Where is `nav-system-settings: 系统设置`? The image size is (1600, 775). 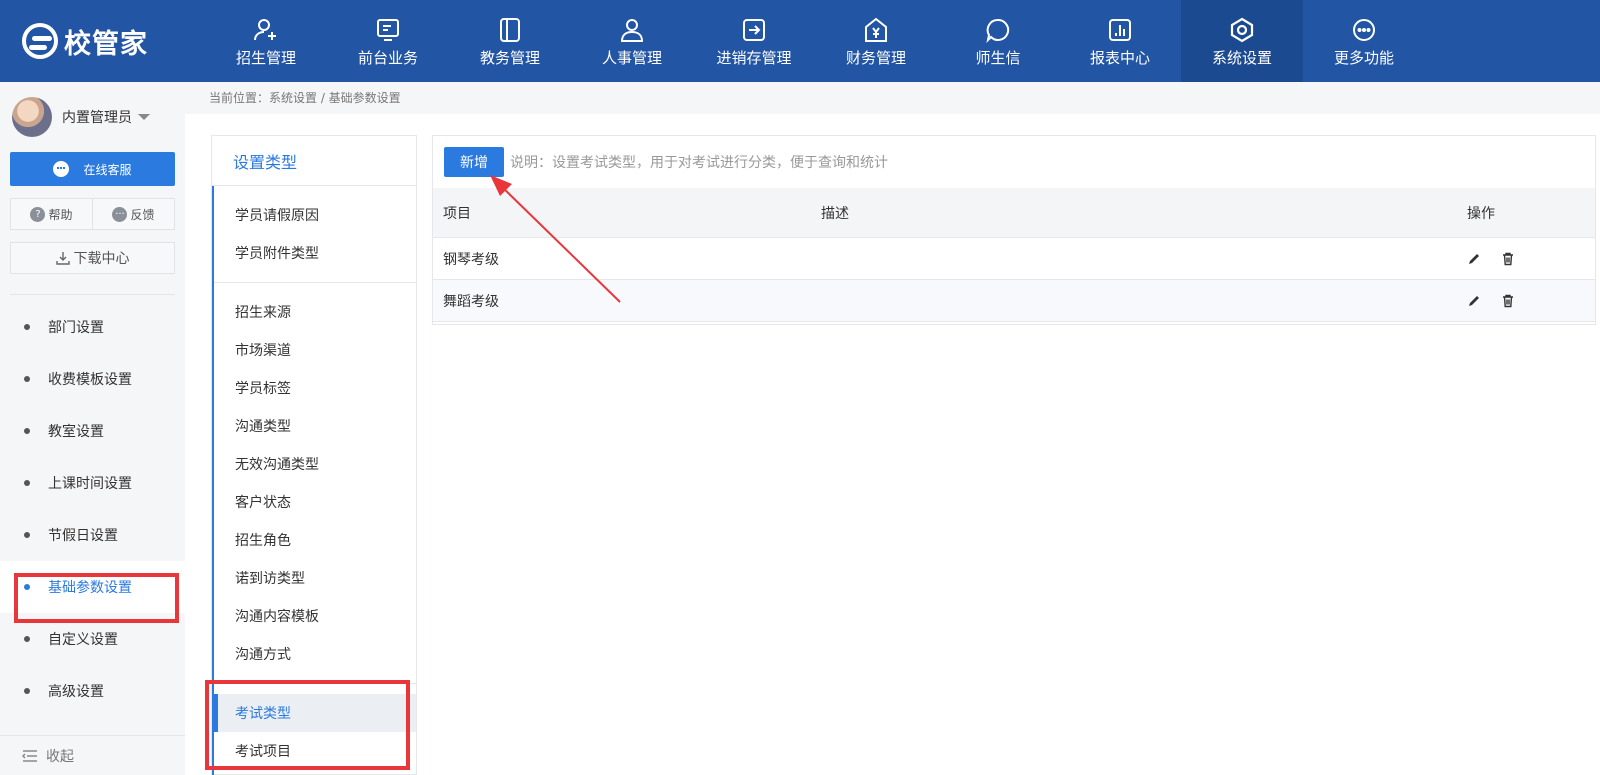
nav-system-settings: 系统设置 is located at coordinates (1242, 41).